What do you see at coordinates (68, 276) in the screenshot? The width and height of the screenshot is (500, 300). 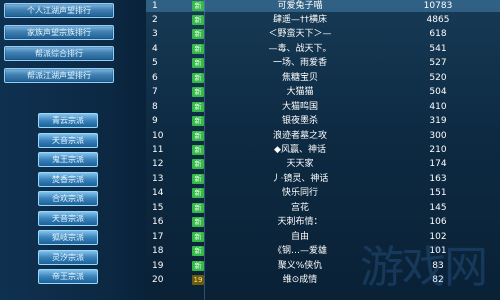 I see `category-button-9: 帝王宗派` at bounding box center [68, 276].